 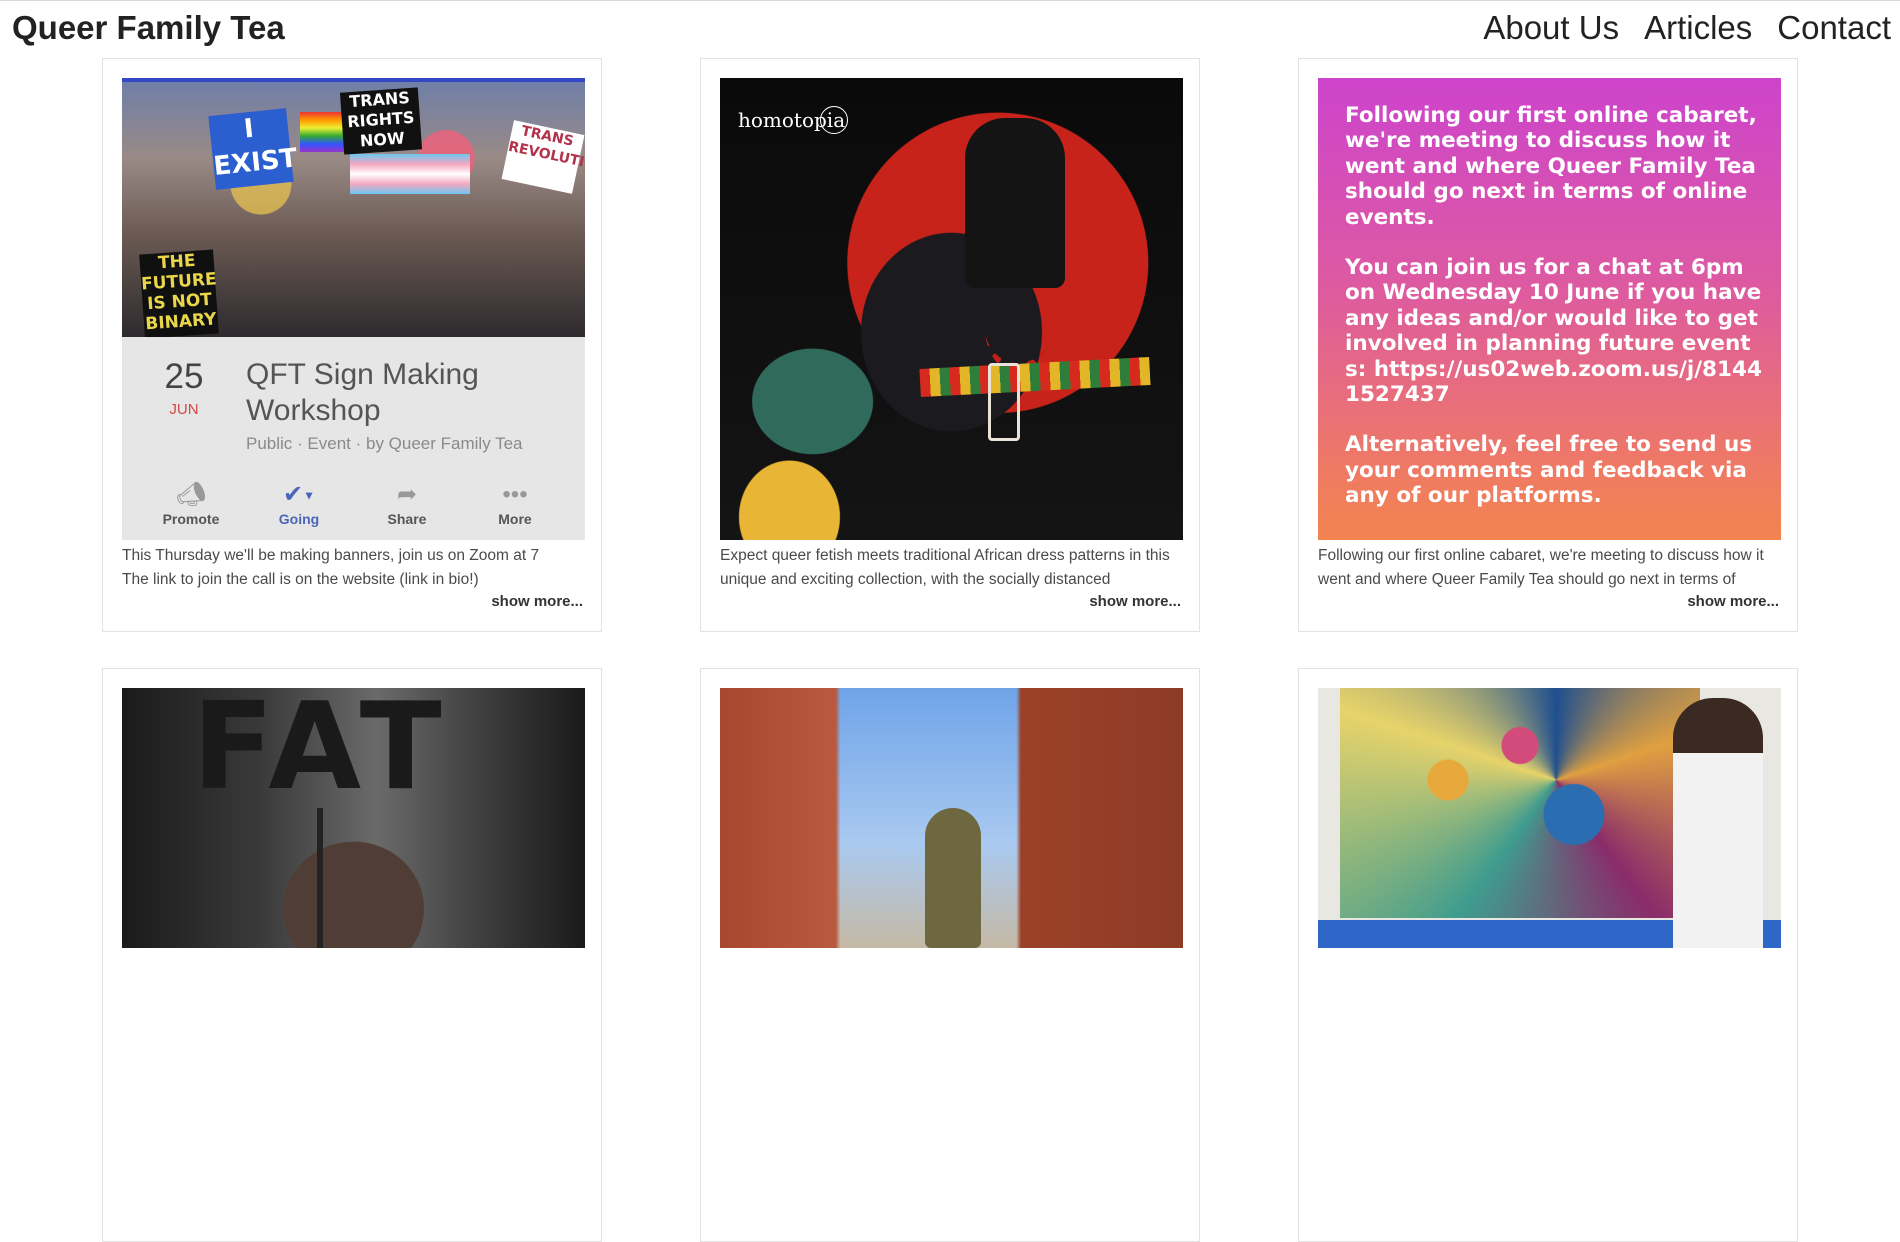 I want to click on african-dress-photo: homotopia, so click(x=951, y=309).